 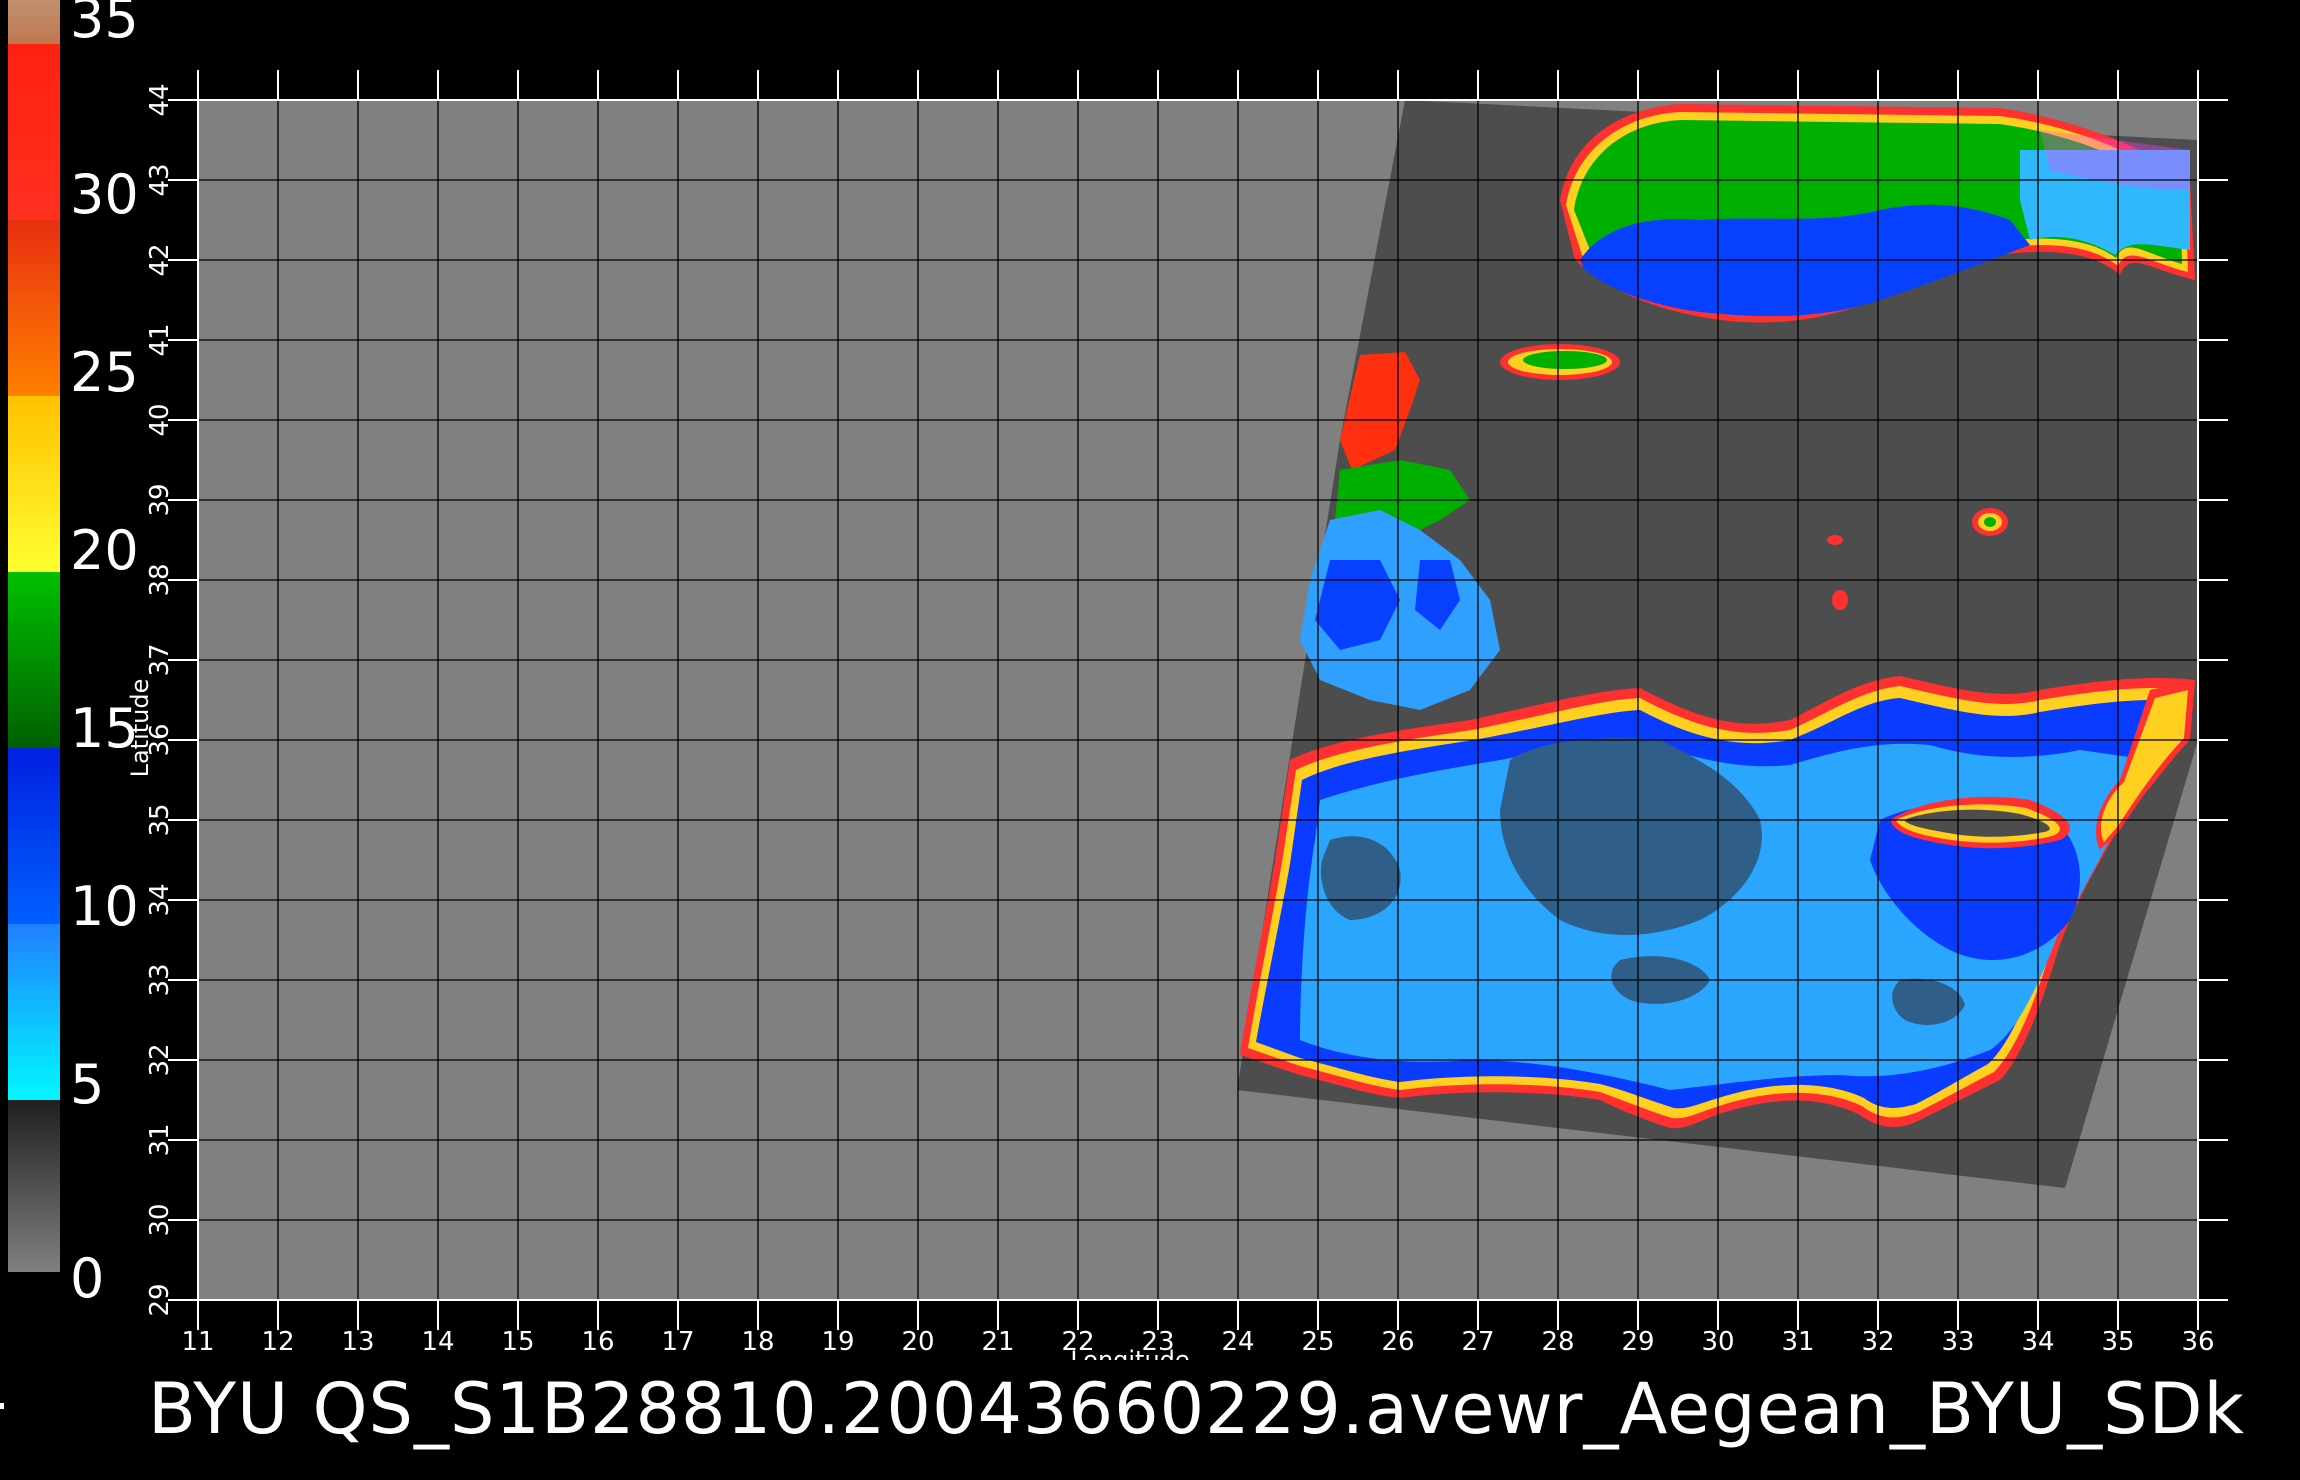 I want to click on lat-tick-label-31: 31, so click(x=160, y=1139).